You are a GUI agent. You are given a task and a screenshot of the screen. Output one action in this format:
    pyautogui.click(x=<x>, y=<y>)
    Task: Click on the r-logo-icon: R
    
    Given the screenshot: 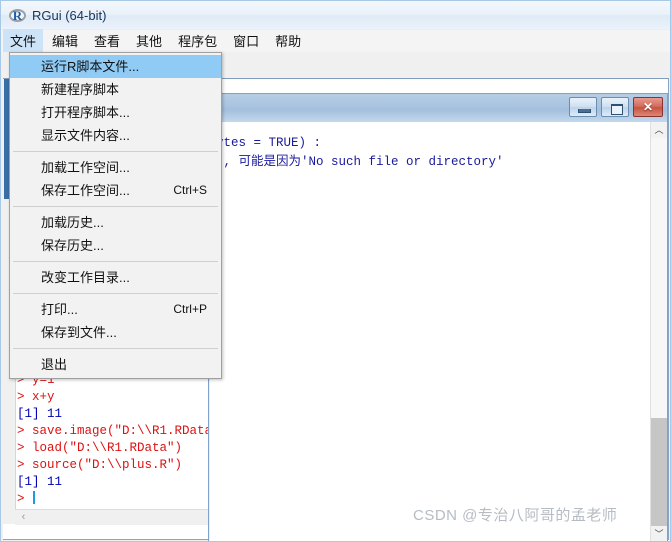 What is the action you would take?
    pyautogui.click(x=17, y=15)
    